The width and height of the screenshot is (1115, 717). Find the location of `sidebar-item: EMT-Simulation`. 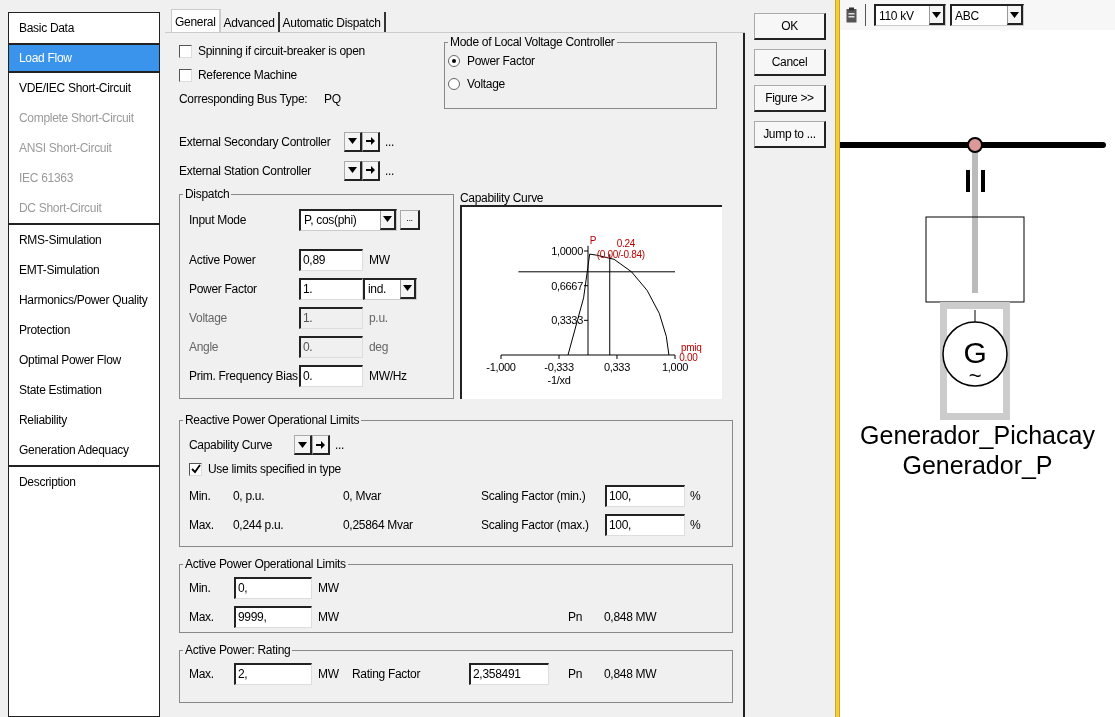

sidebar-item: EMT-Simulation is located at coordinates (84, 270).